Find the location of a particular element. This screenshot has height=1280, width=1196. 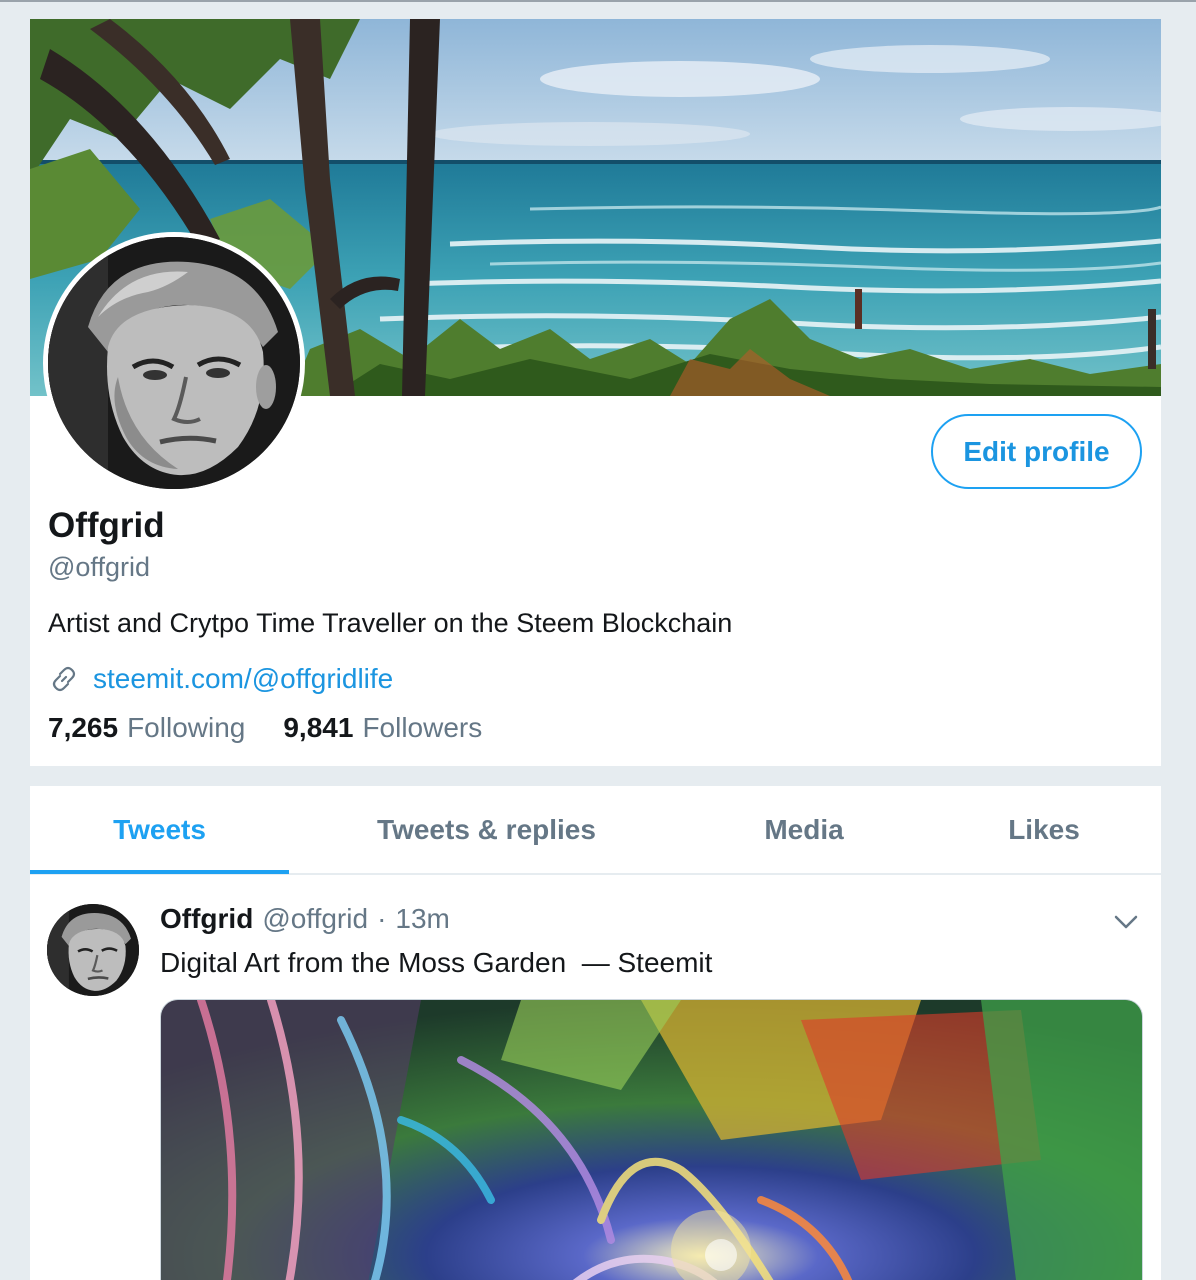

followers-label: Followers is located at coordinates (422, 727).